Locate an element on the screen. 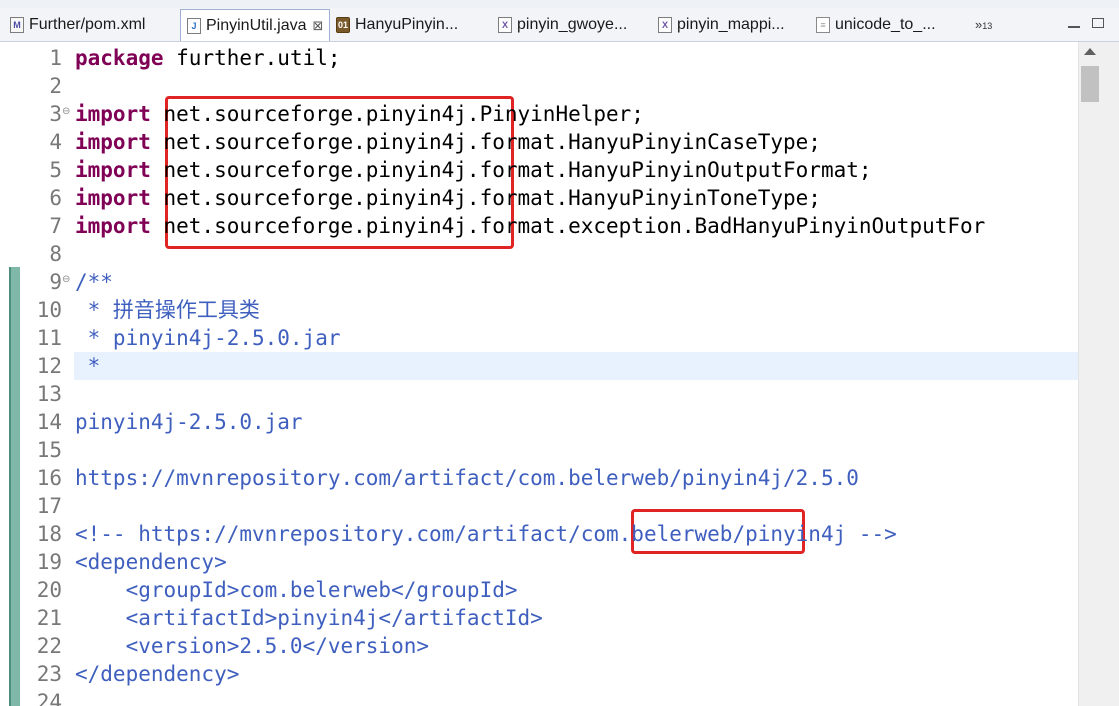  line-number: 21 is located at coordinates (49, 618).